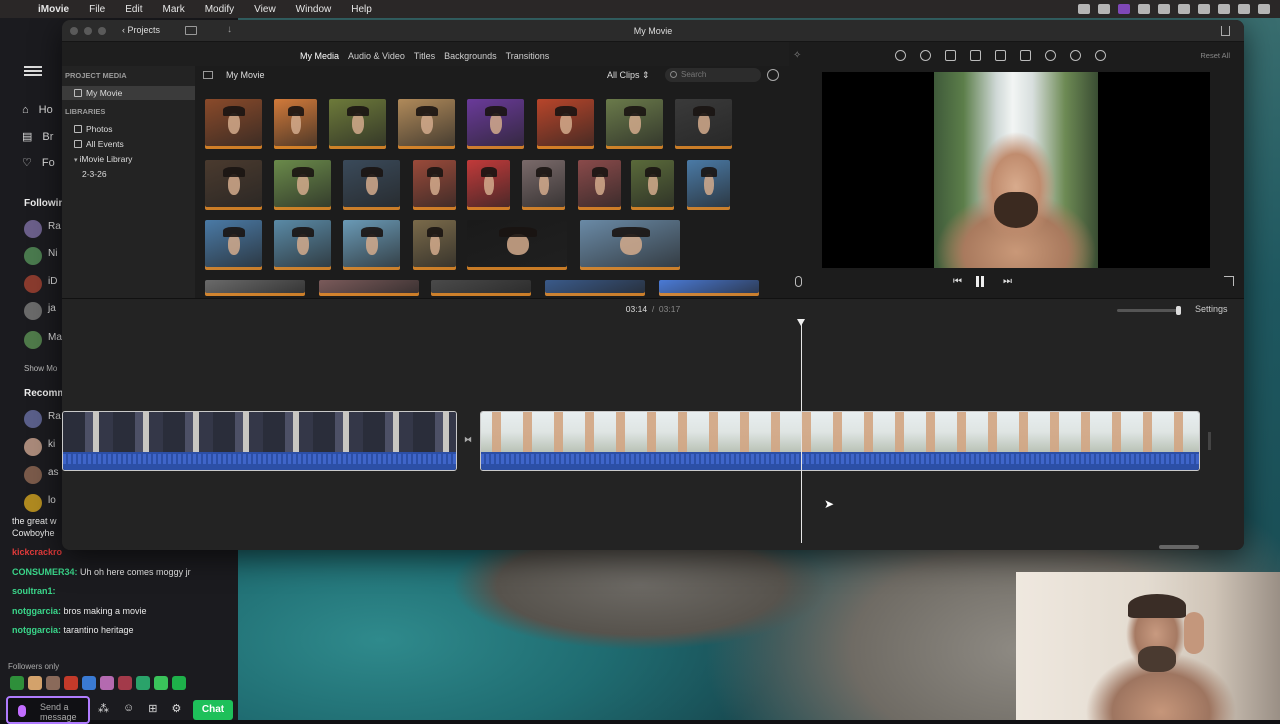 Image resolution: width=1280 pixels, height=724 pixels. Describe the element at coordinates (713, 75) in the screenshot. I see `search-input: Search` at that location.